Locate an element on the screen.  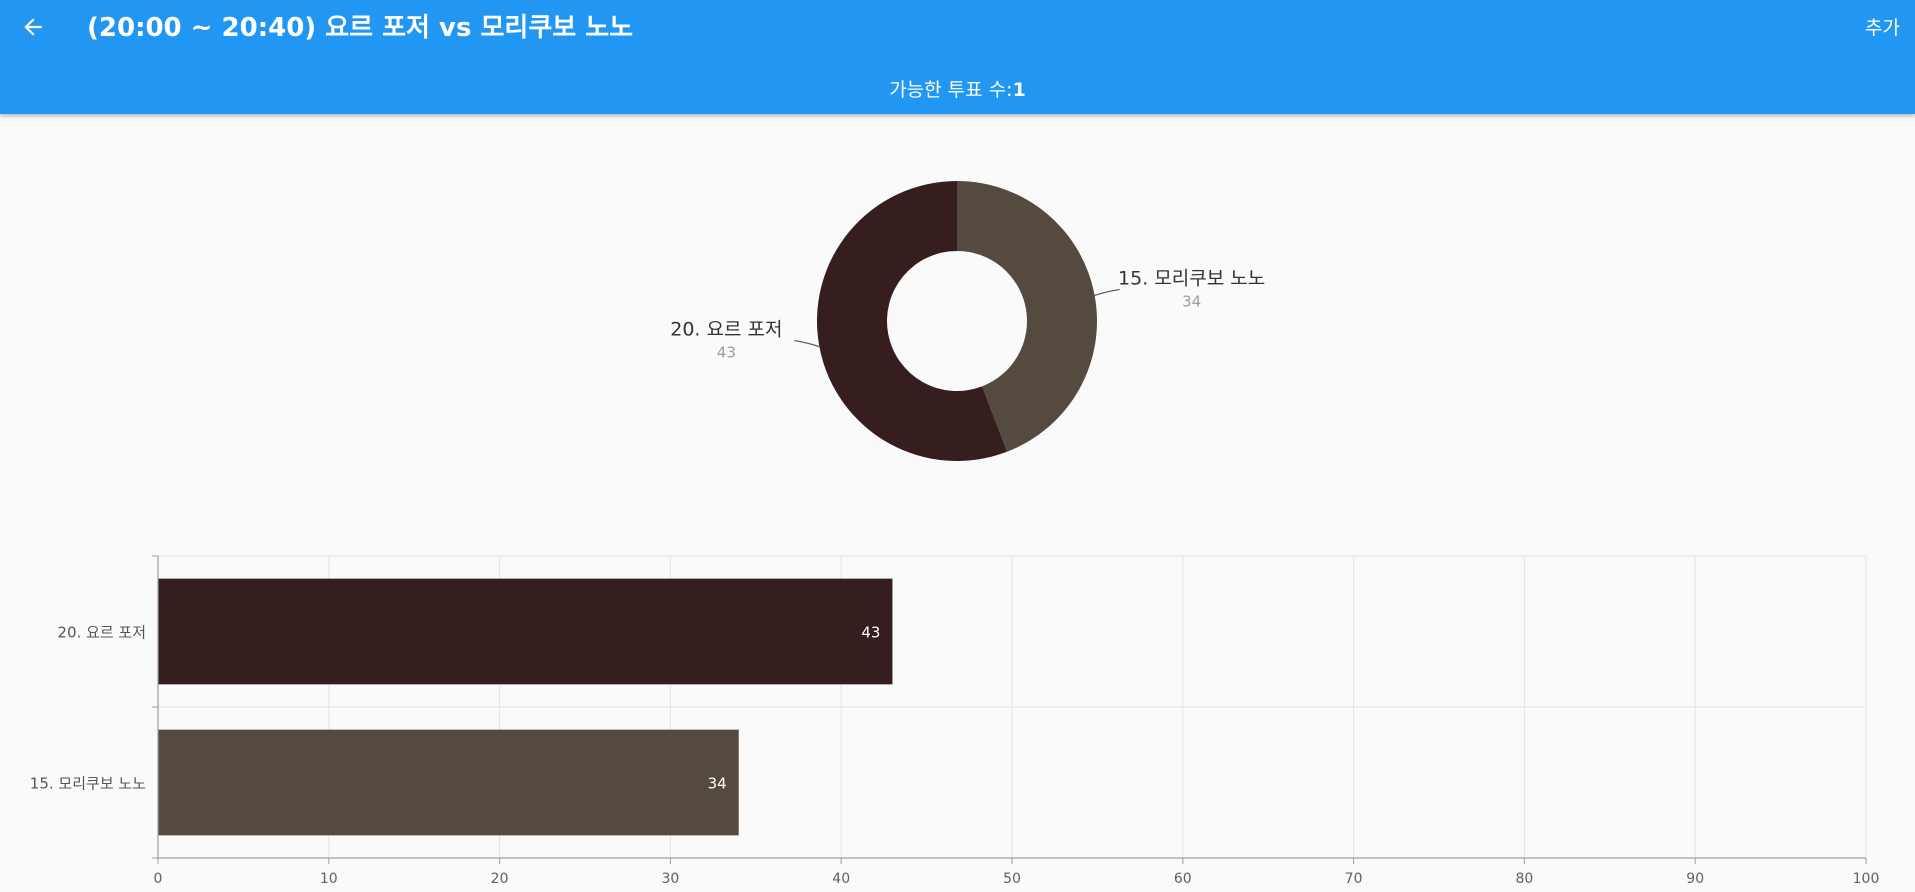
page-title: (20:00 ~ 20:40) 요르 포저 vs 모리쿠보 노노 is located at coordinates (360, 28).